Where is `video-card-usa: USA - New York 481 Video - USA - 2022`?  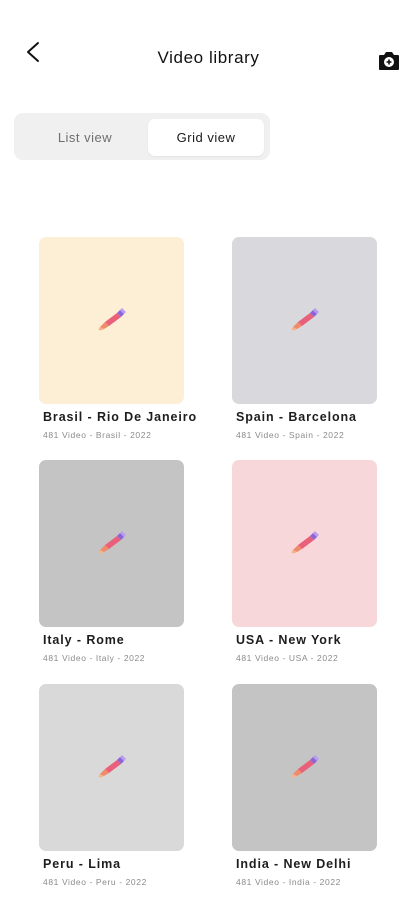 video-card-usa: USA - New York 481 Video - USA - 2022 is located at coordinates (307, 570).